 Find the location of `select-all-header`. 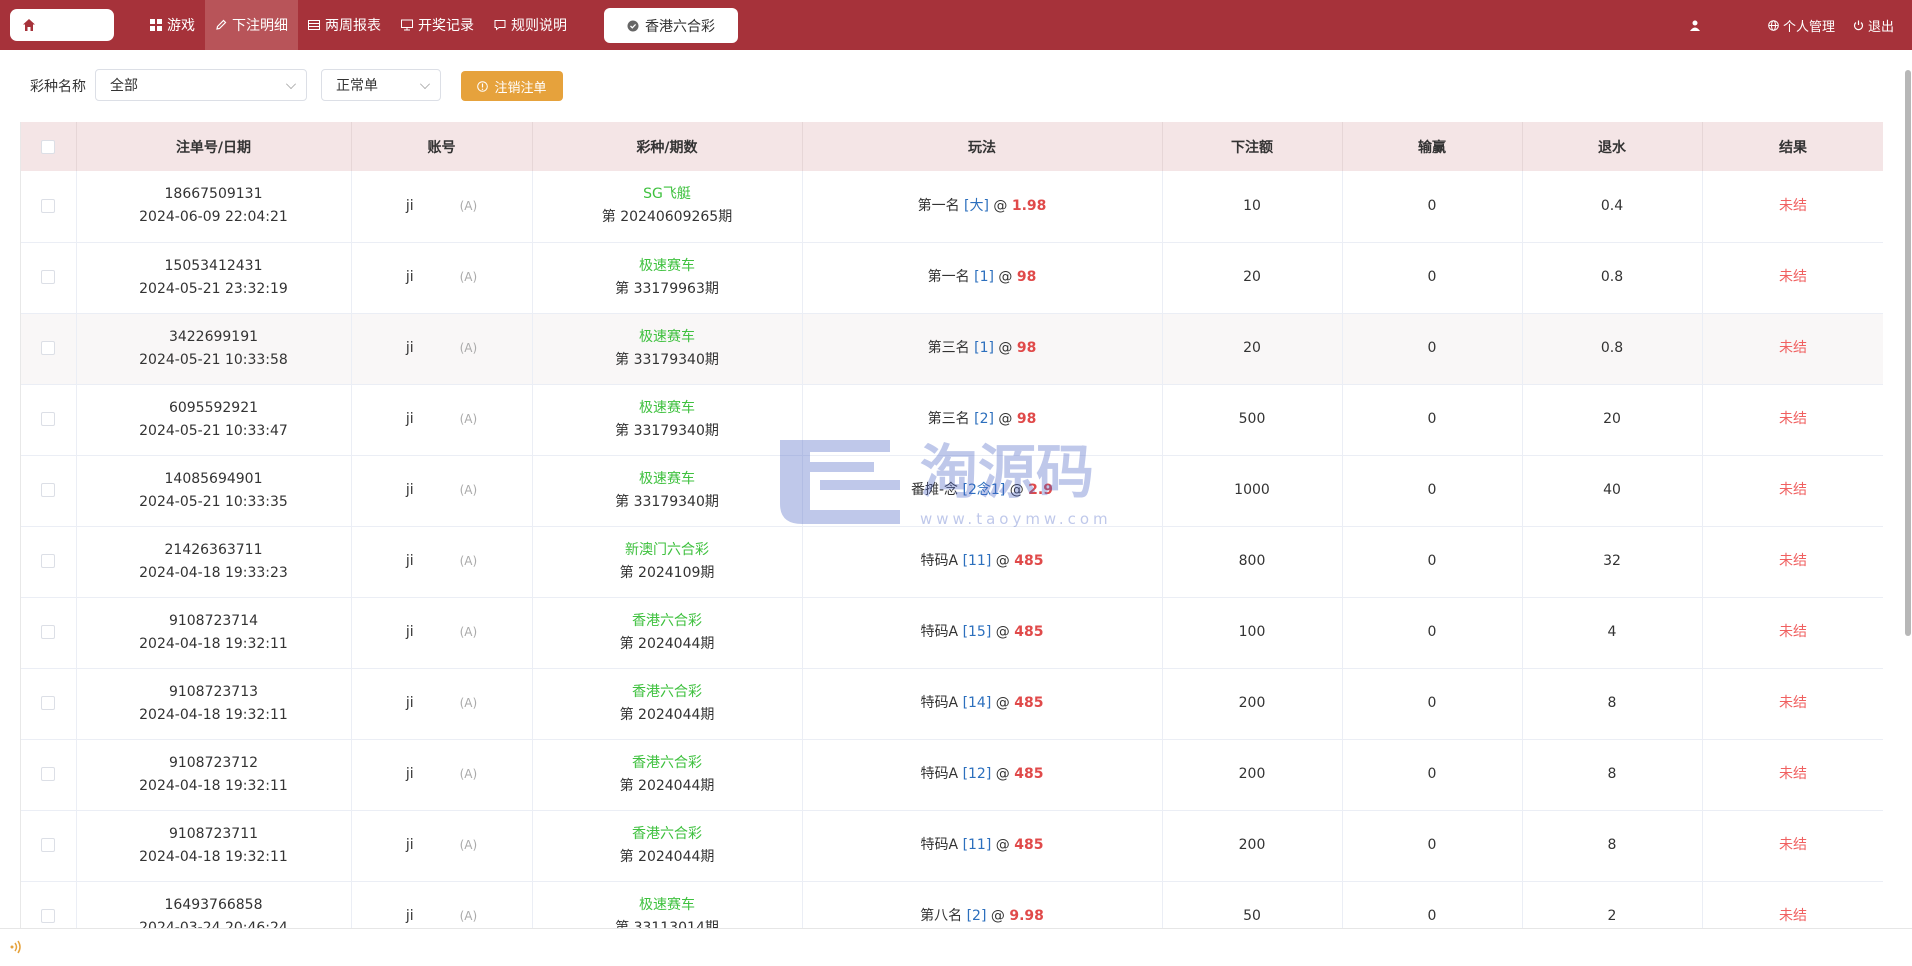

select-all-header is located at coordinates (49, 146).